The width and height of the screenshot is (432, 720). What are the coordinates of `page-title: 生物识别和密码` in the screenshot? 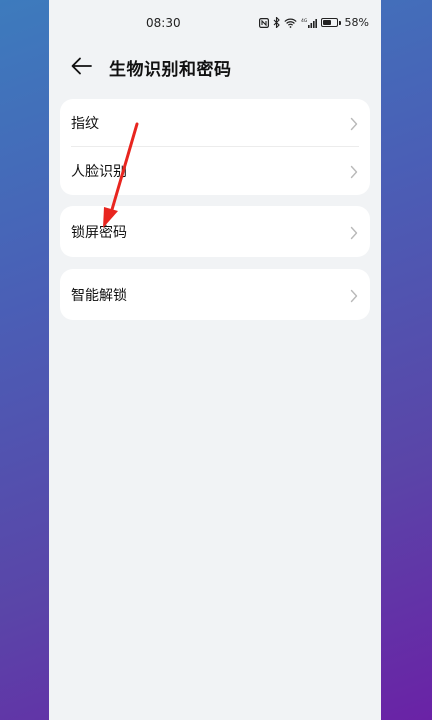 It's located at (170, 70).